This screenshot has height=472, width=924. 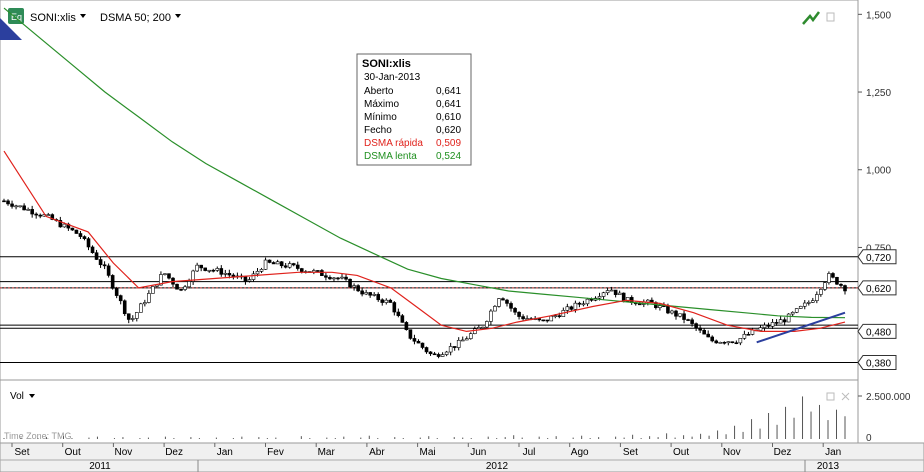 I want to click on info-box-date: 30-Jan-2013, so click(x=392, y=77).